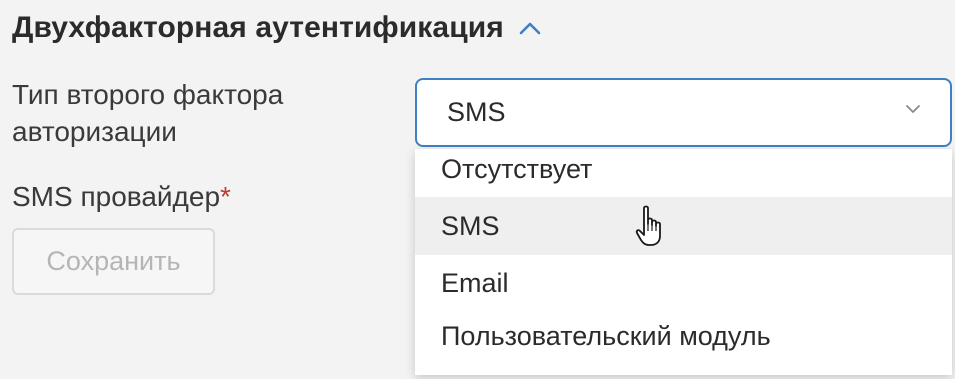 Image resolution: width=955 pixels, height=379 pixels. Describe the element at coordinates (116, 196) in the screenshot. I see `sms-provider-label-text: SMS провайдер` at that location.